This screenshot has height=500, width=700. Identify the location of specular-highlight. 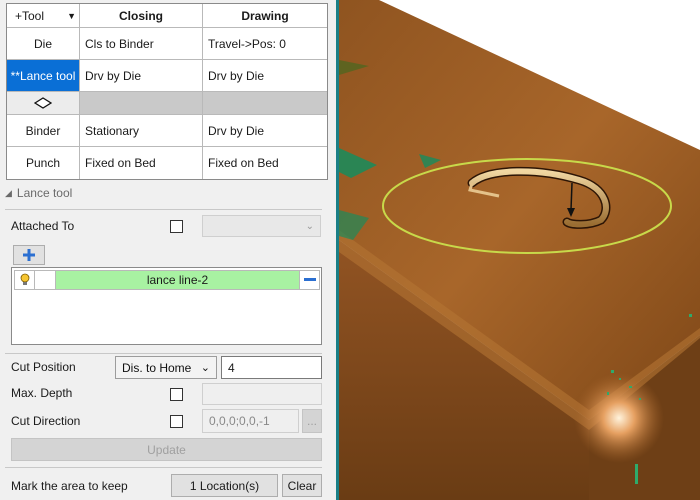
(619, 418).